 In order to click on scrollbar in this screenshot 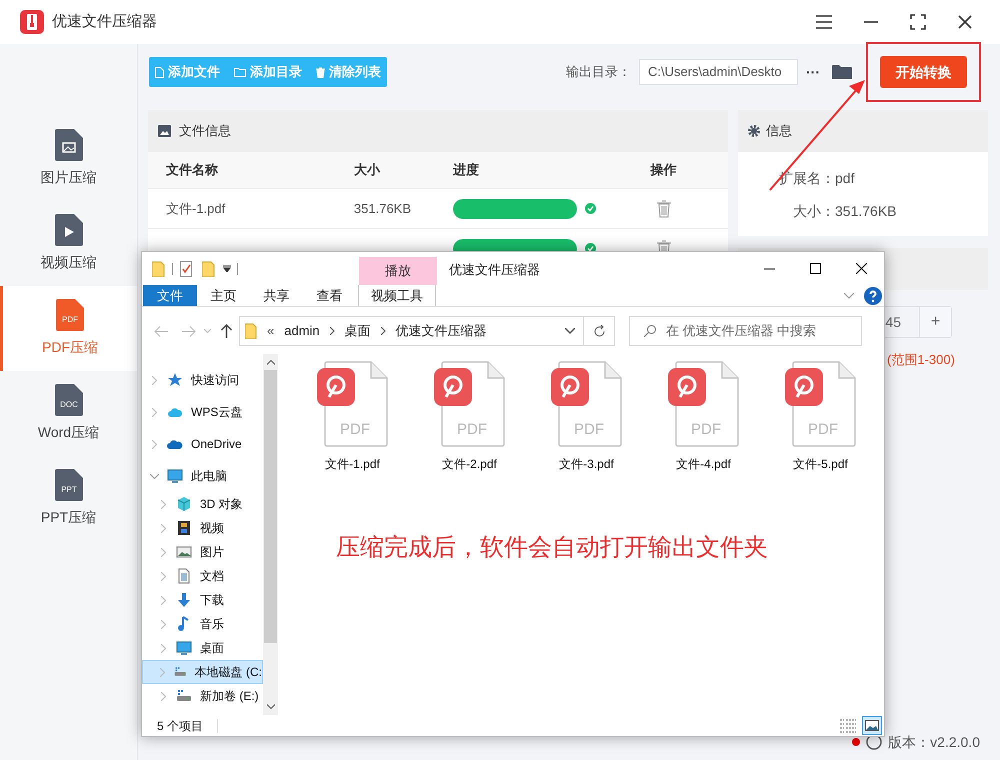, I will do `click(270, 534)`.